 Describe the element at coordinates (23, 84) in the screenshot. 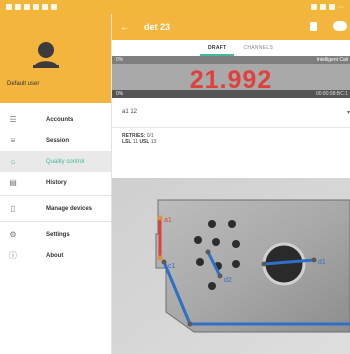

I see `drawer-user-name: Default user` at that location.